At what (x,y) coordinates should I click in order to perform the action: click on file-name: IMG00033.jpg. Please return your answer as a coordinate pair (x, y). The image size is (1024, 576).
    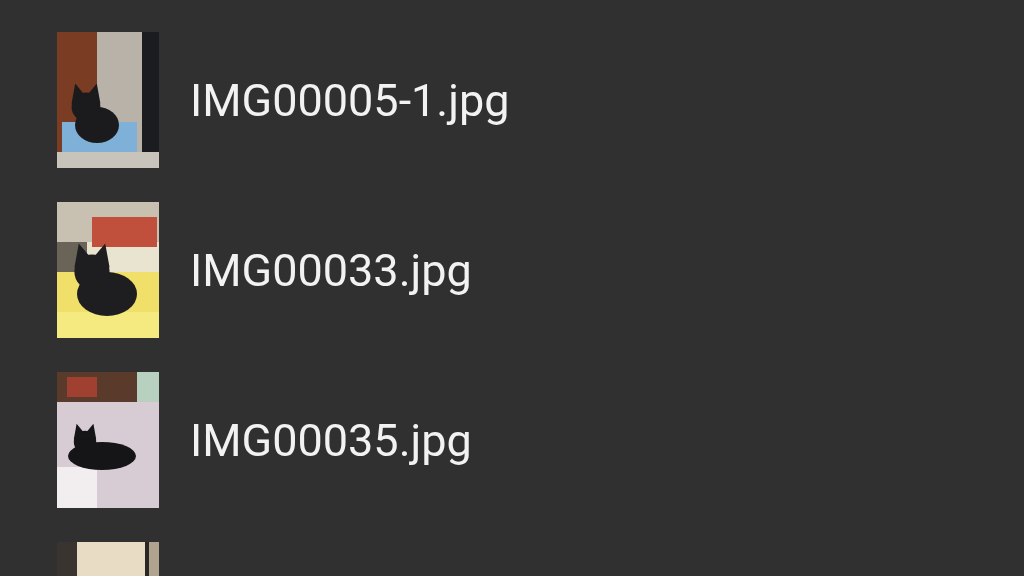
    Looking at the image, I should click on (331, 270).